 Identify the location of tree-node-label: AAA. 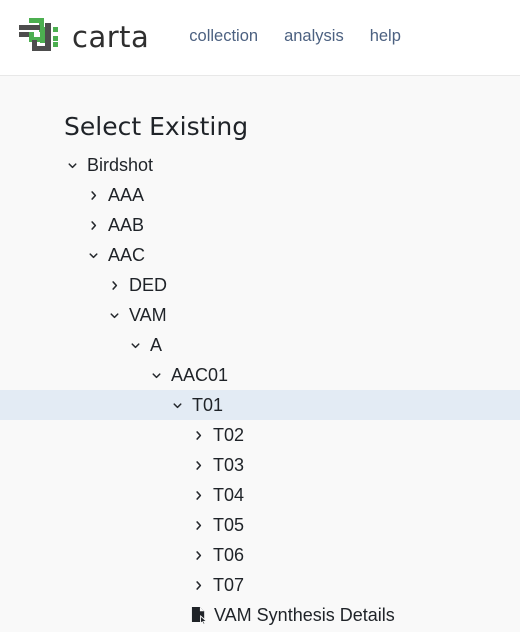
(126, 195).